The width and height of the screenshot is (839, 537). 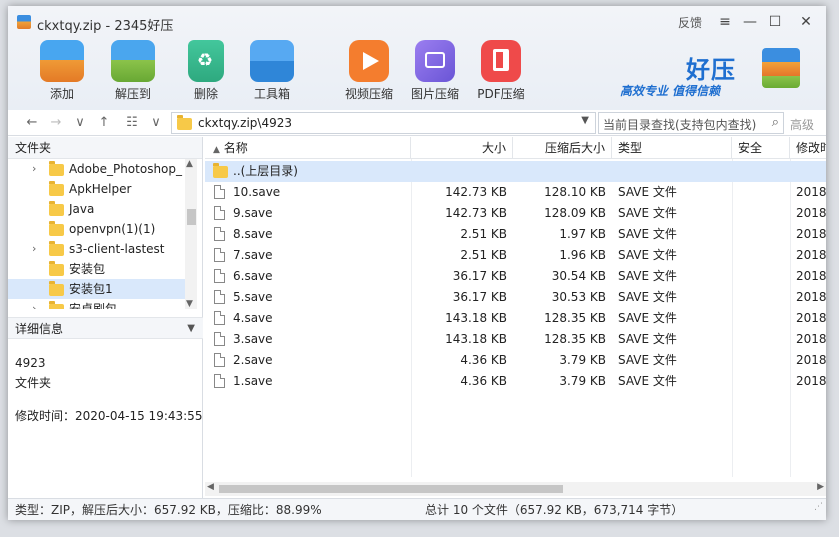 What do you see at coordinates (806, 22) in the screenshot?
I see `close-button: ✕` at bounding box center [806, 22].